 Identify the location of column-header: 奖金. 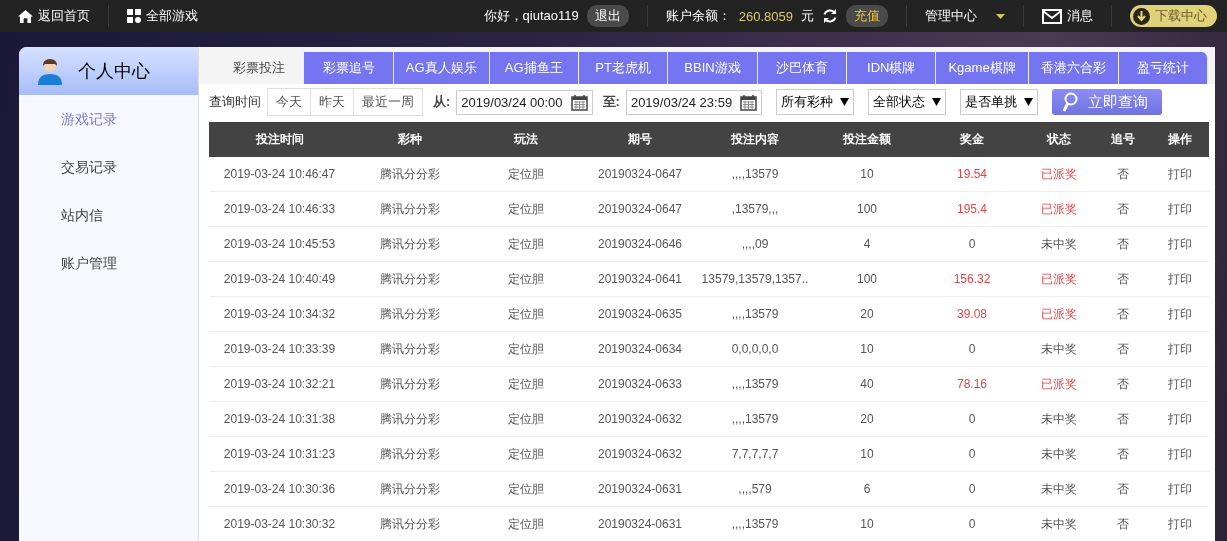
(972, 139).